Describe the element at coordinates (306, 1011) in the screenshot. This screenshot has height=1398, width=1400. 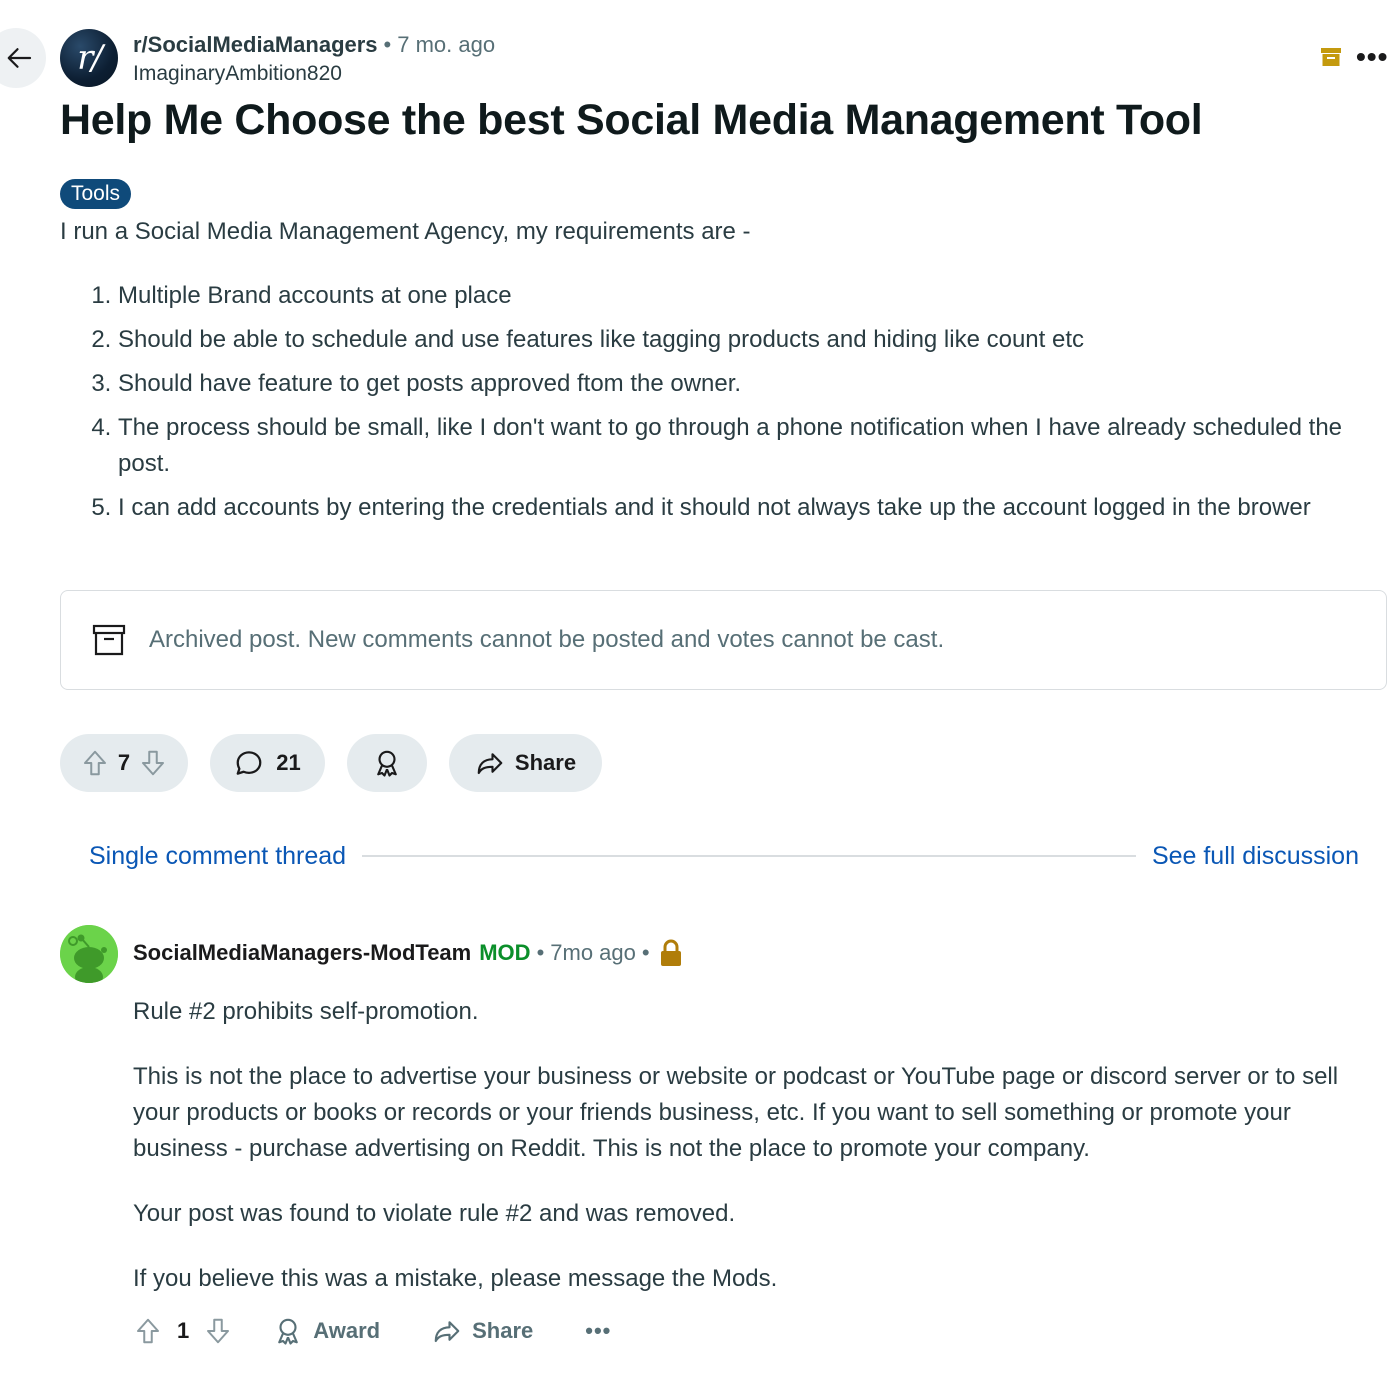
I see `comment-paragraph: Rule #2 prohibits self-promotion.` at that location.